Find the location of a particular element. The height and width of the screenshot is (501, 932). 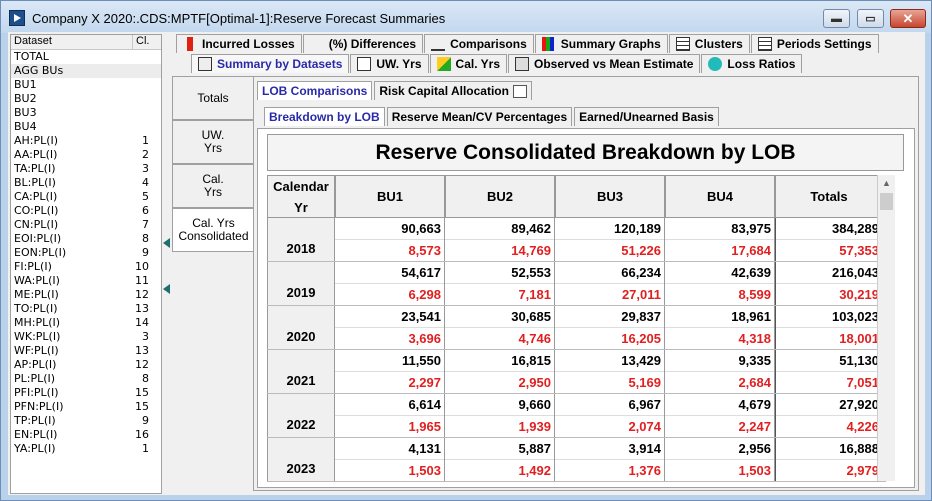

secondary-value-cell: 2,247 is located at coordinates (719, 427).